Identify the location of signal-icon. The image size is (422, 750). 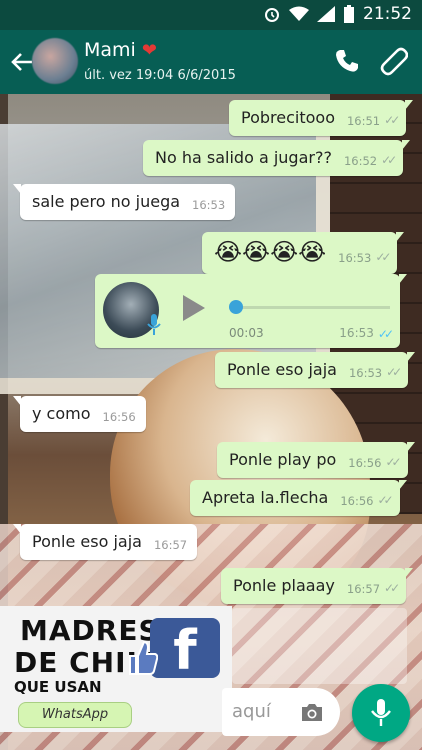
(326, 14).